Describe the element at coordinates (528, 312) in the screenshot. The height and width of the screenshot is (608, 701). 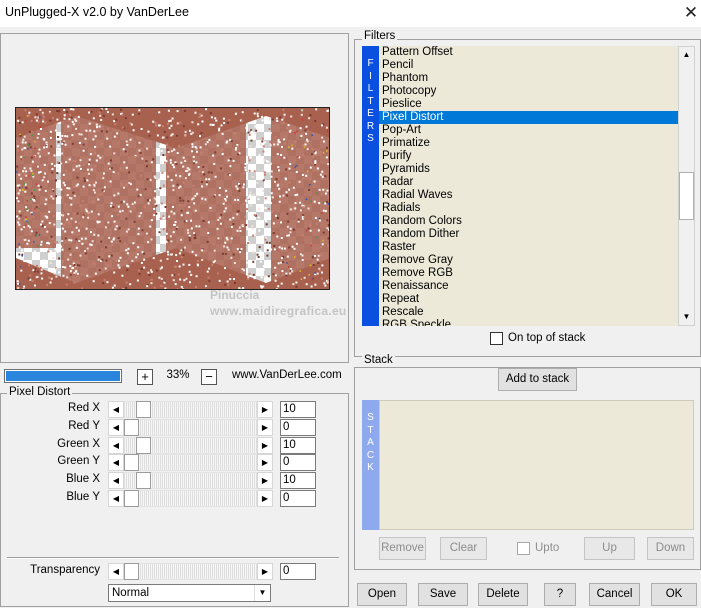
I see `filter-item: Rescale` at that location.